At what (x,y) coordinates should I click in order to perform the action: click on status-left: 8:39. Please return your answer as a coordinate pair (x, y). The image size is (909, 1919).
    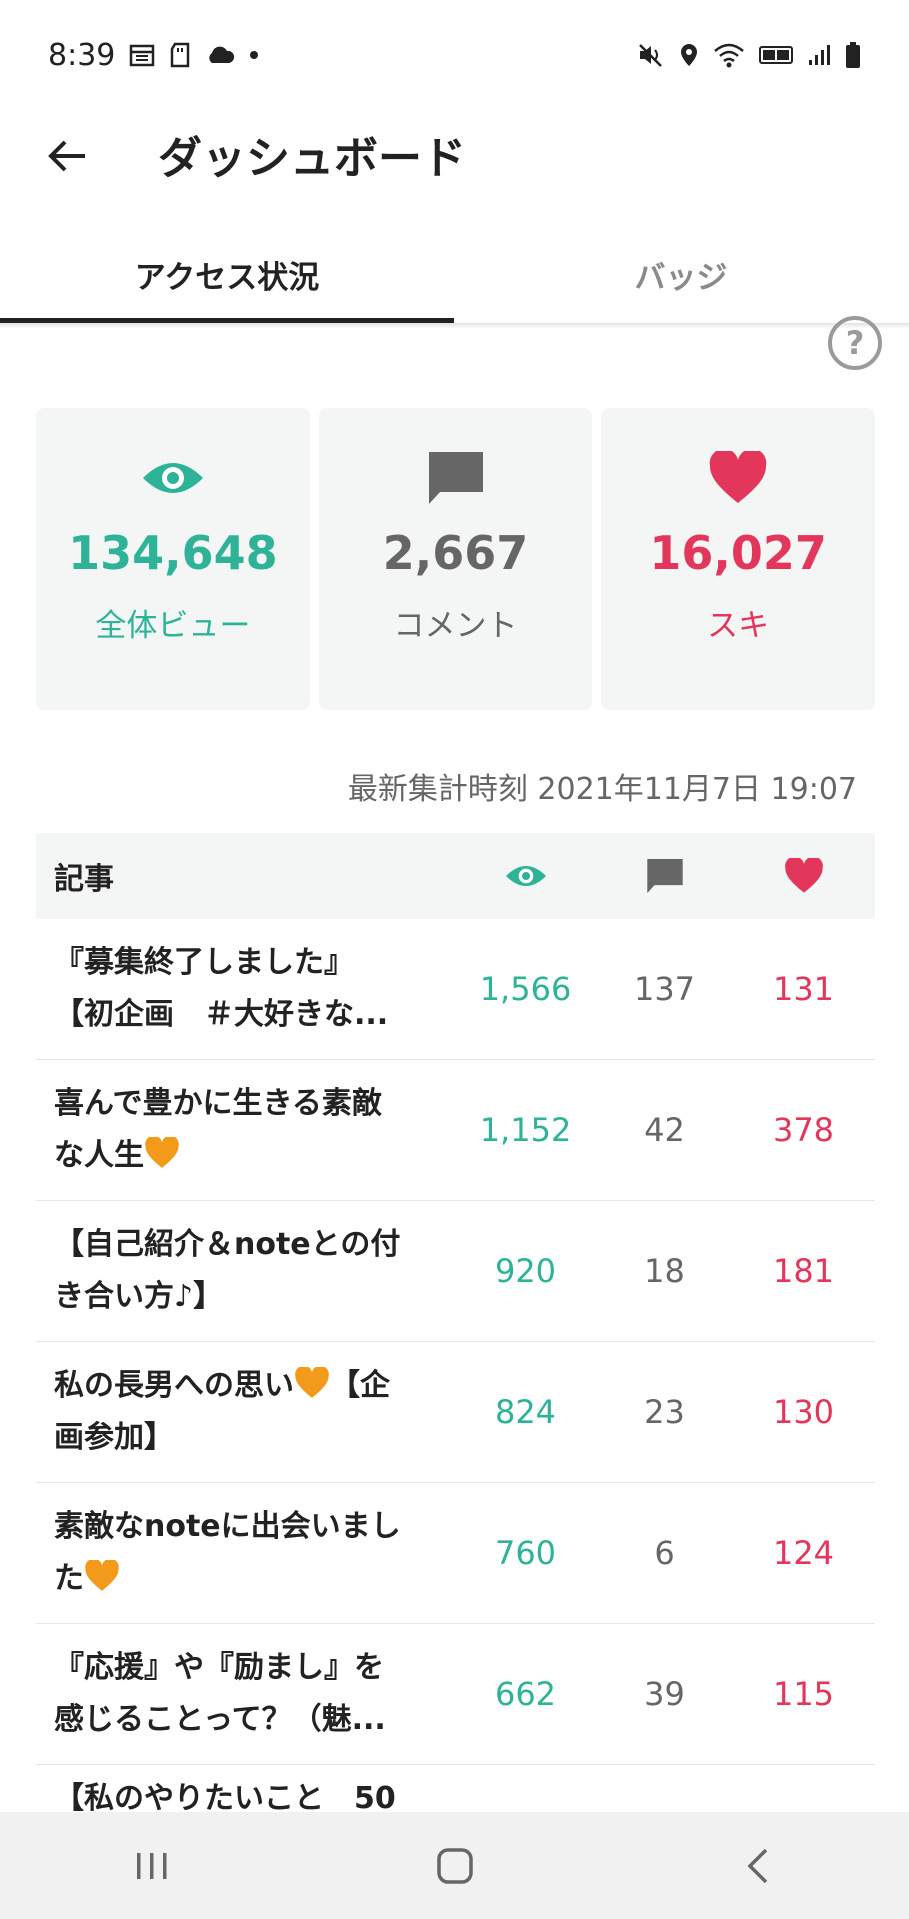
    Looking at the image, I should click on (153, 55).